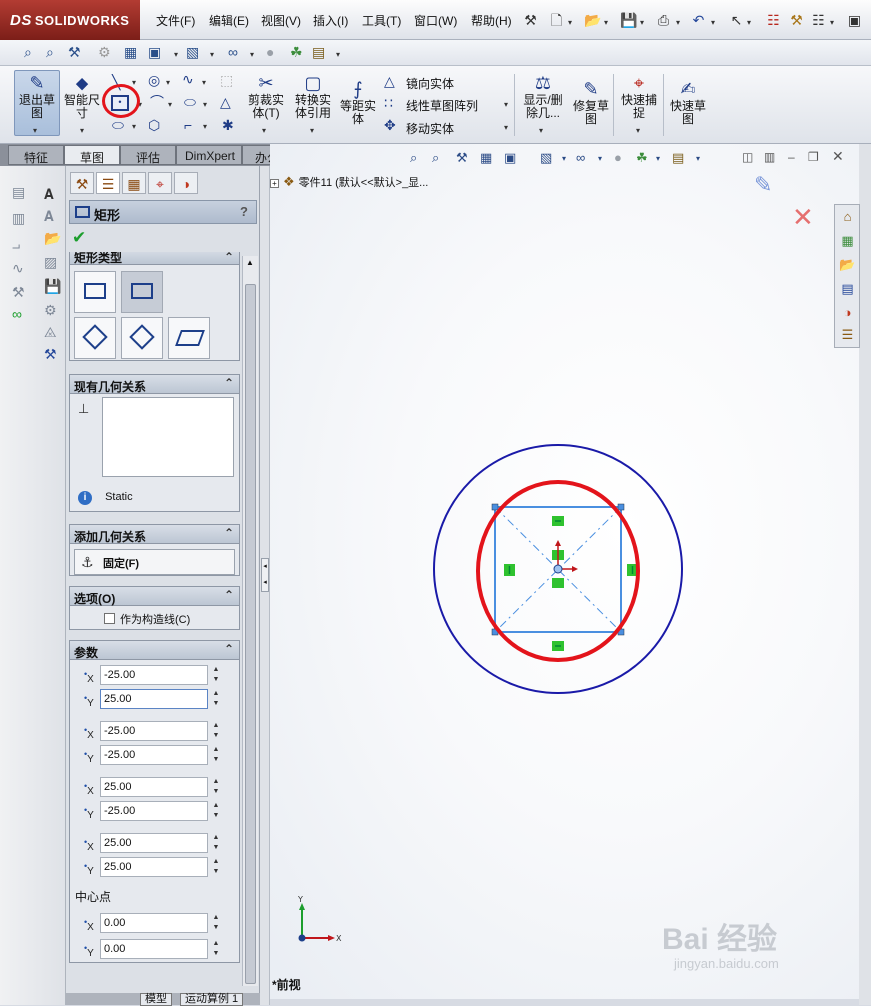  Describe the element at coordinates (229, 20) in the screenshot. I see `menu-edit: 编辑(E)` at that location.